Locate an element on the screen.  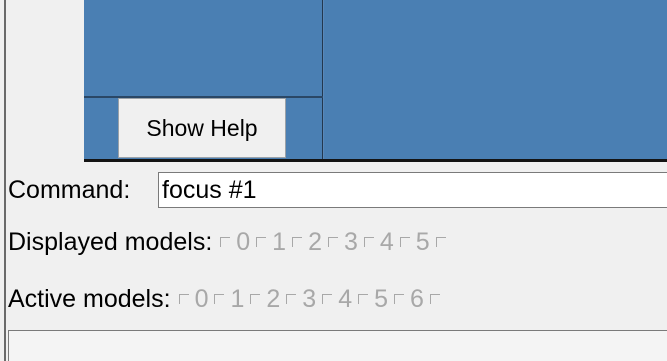
displayed-model-2: 2 is located at coordinates (307, 242).